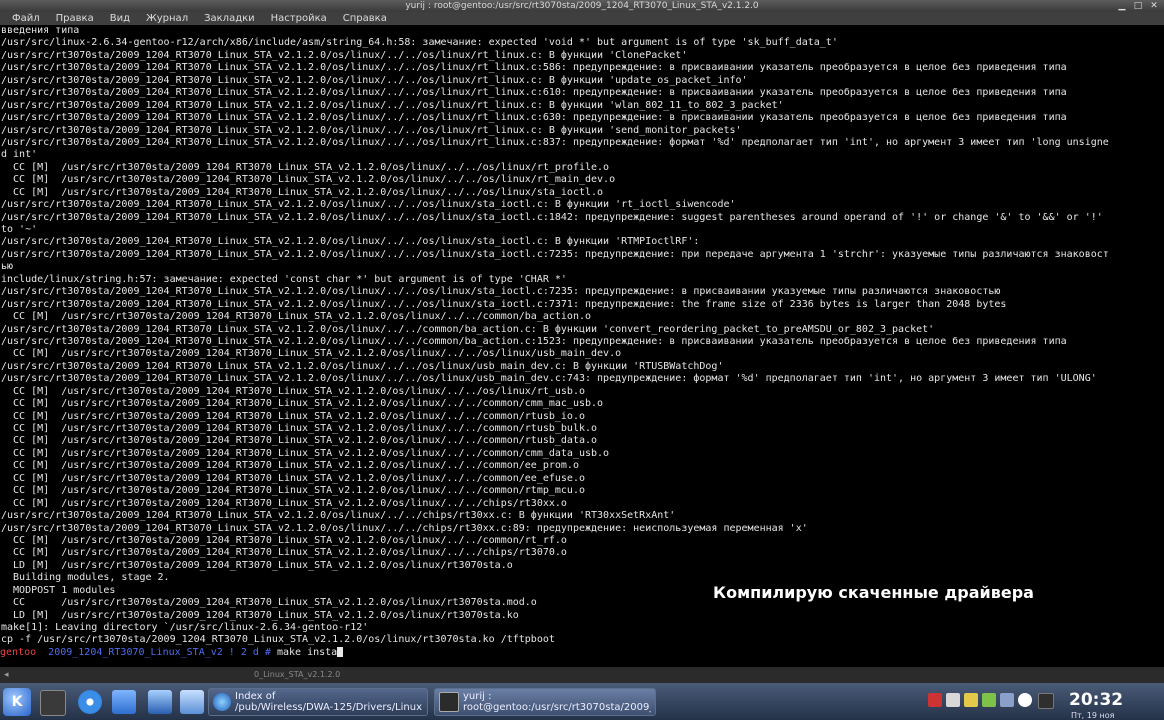  Describe the element at coordinates (989, 700) in the screenshot. I see `battery-icon` at that location.